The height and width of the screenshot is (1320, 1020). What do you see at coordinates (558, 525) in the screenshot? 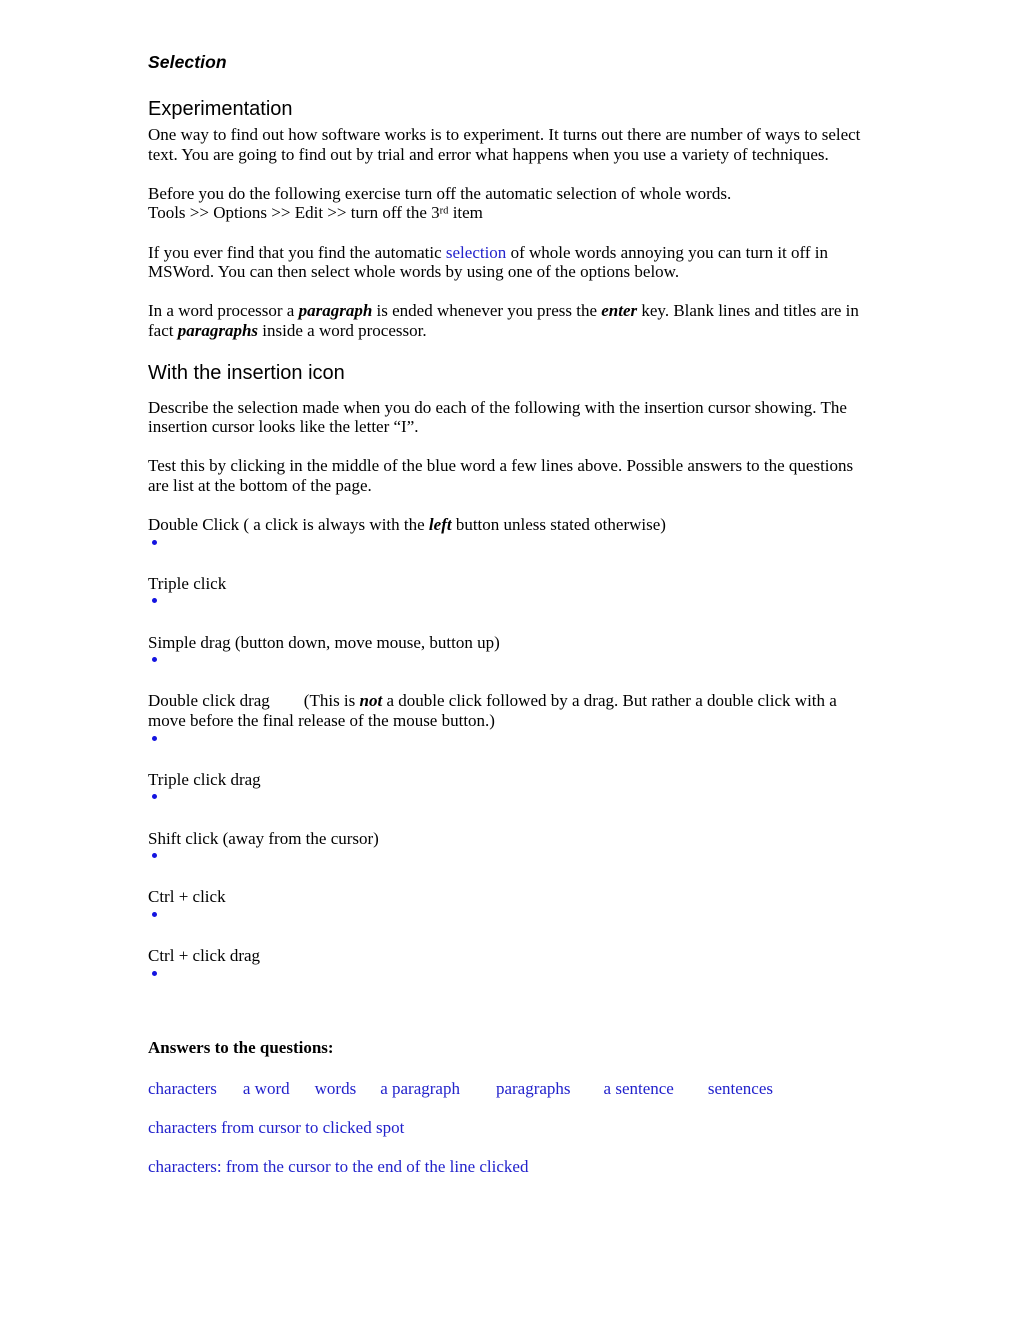
I see `text-fragment: button unless stated otherwise)` at bounding box center [558, 525].